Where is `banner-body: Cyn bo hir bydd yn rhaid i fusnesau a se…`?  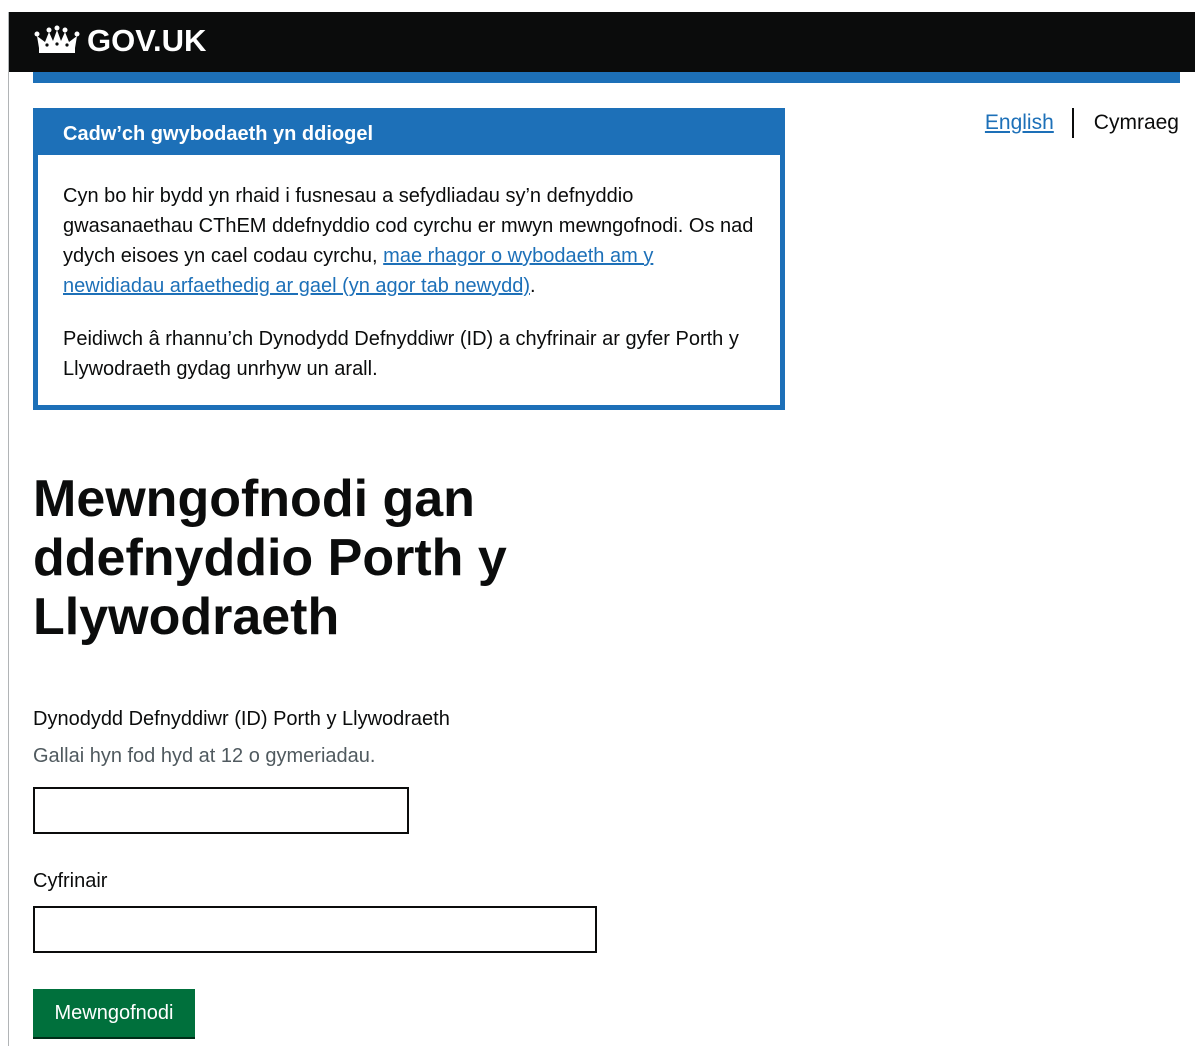
banner-body: Cyn bo hir bydd yn rhaid i fusnesau a se… is located at coordinates (409, 269).